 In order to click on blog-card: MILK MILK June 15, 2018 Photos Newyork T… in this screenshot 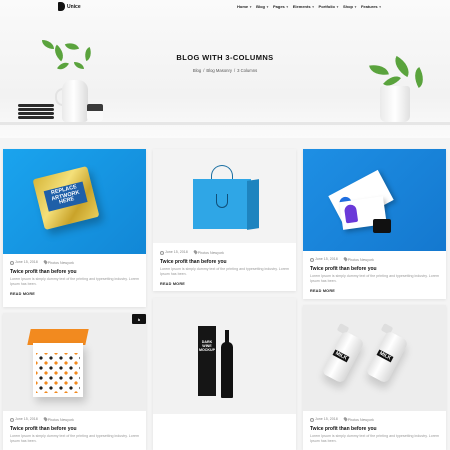, I will do `click(374, 377)`.